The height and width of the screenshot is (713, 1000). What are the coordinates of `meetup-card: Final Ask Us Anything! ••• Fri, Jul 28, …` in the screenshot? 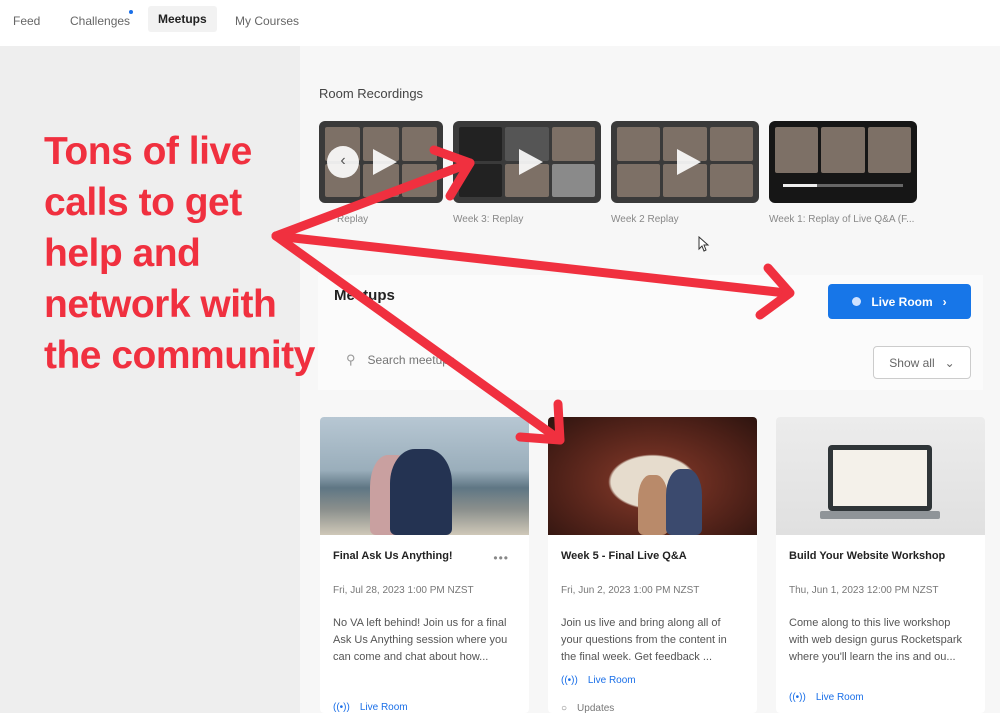 It's located at (424, 565).